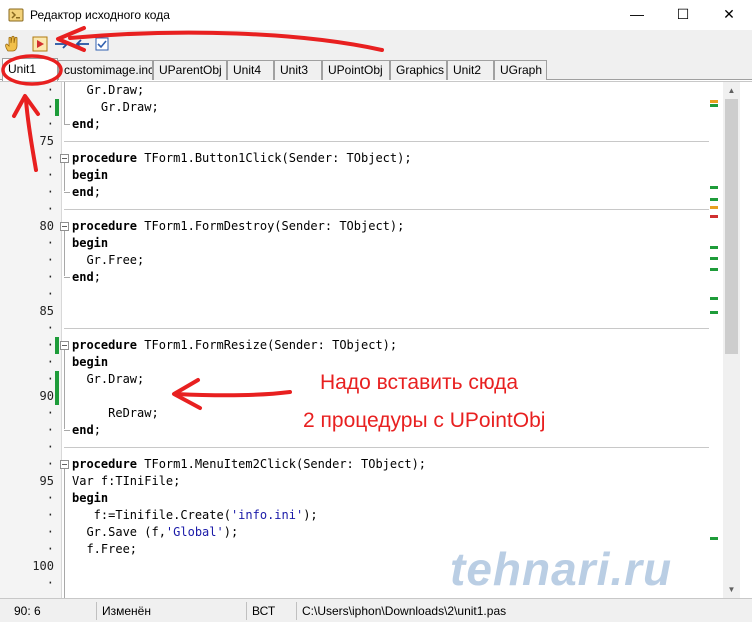 This screenshot has width=752, height=622. I want to click on line-number: 90, so click(46, 396).